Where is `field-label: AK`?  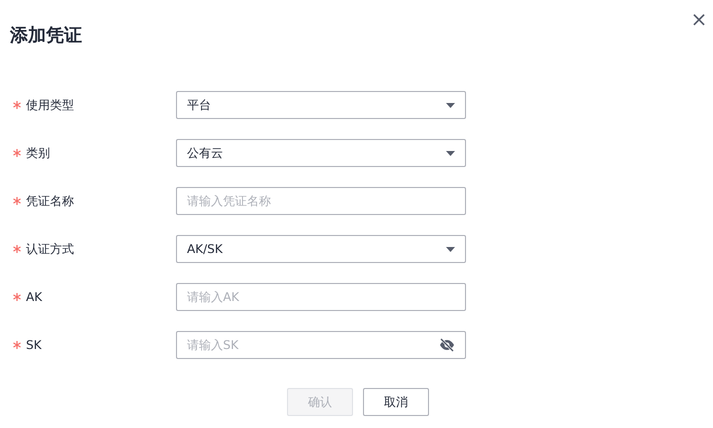
field-label: AK is located at coordinates (34, 297).